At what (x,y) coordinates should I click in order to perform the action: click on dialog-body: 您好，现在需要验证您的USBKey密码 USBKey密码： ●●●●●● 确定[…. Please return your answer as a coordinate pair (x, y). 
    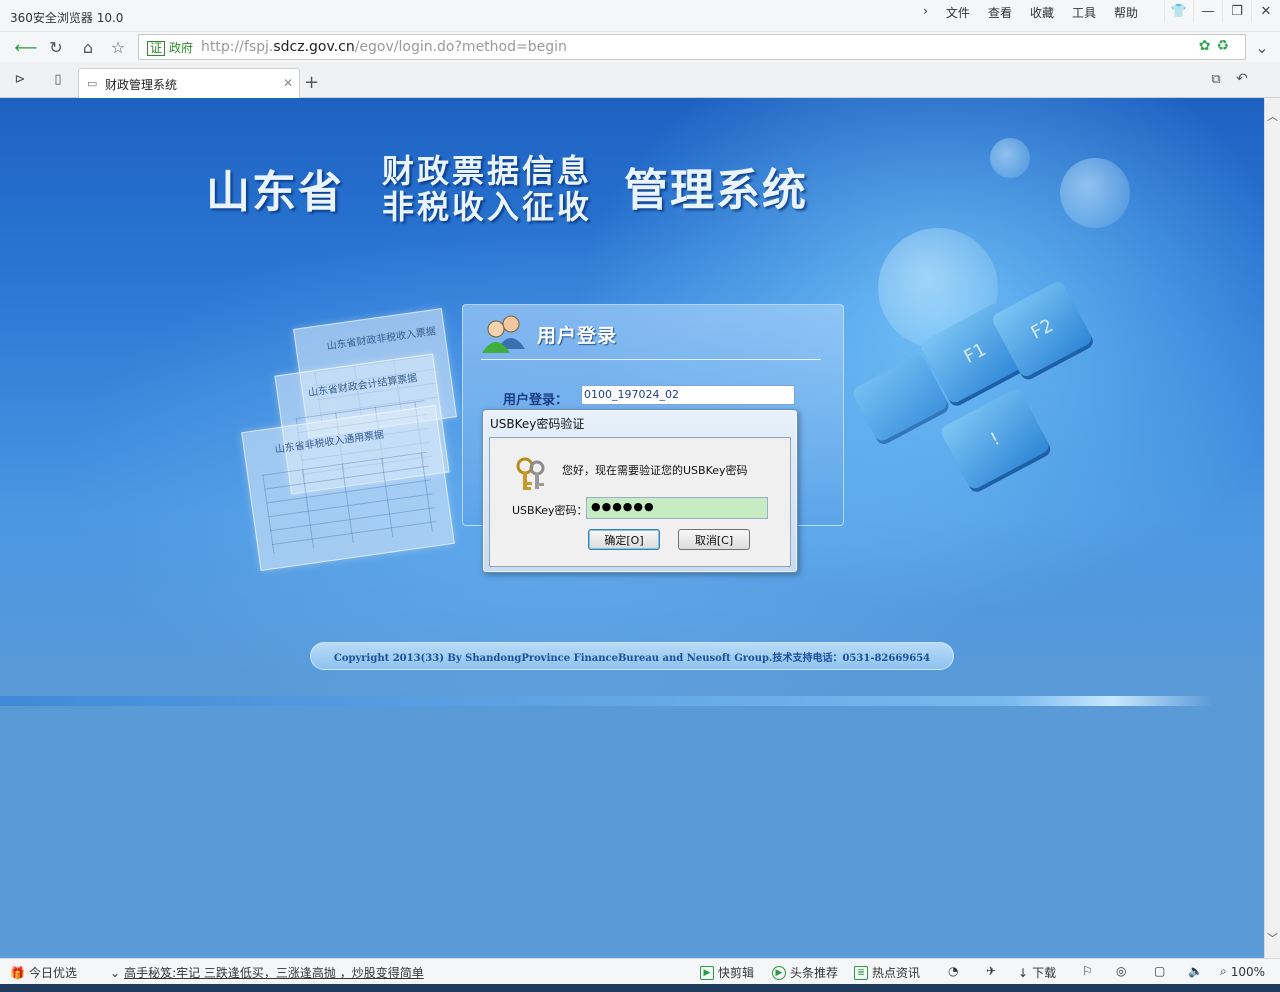
    Looking at the image, I should click on (640, 502).